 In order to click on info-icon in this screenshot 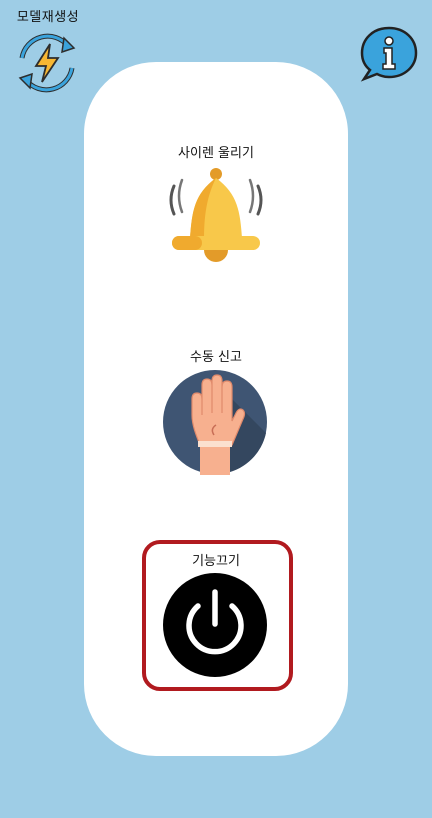, I will do `click(389, 53)`.